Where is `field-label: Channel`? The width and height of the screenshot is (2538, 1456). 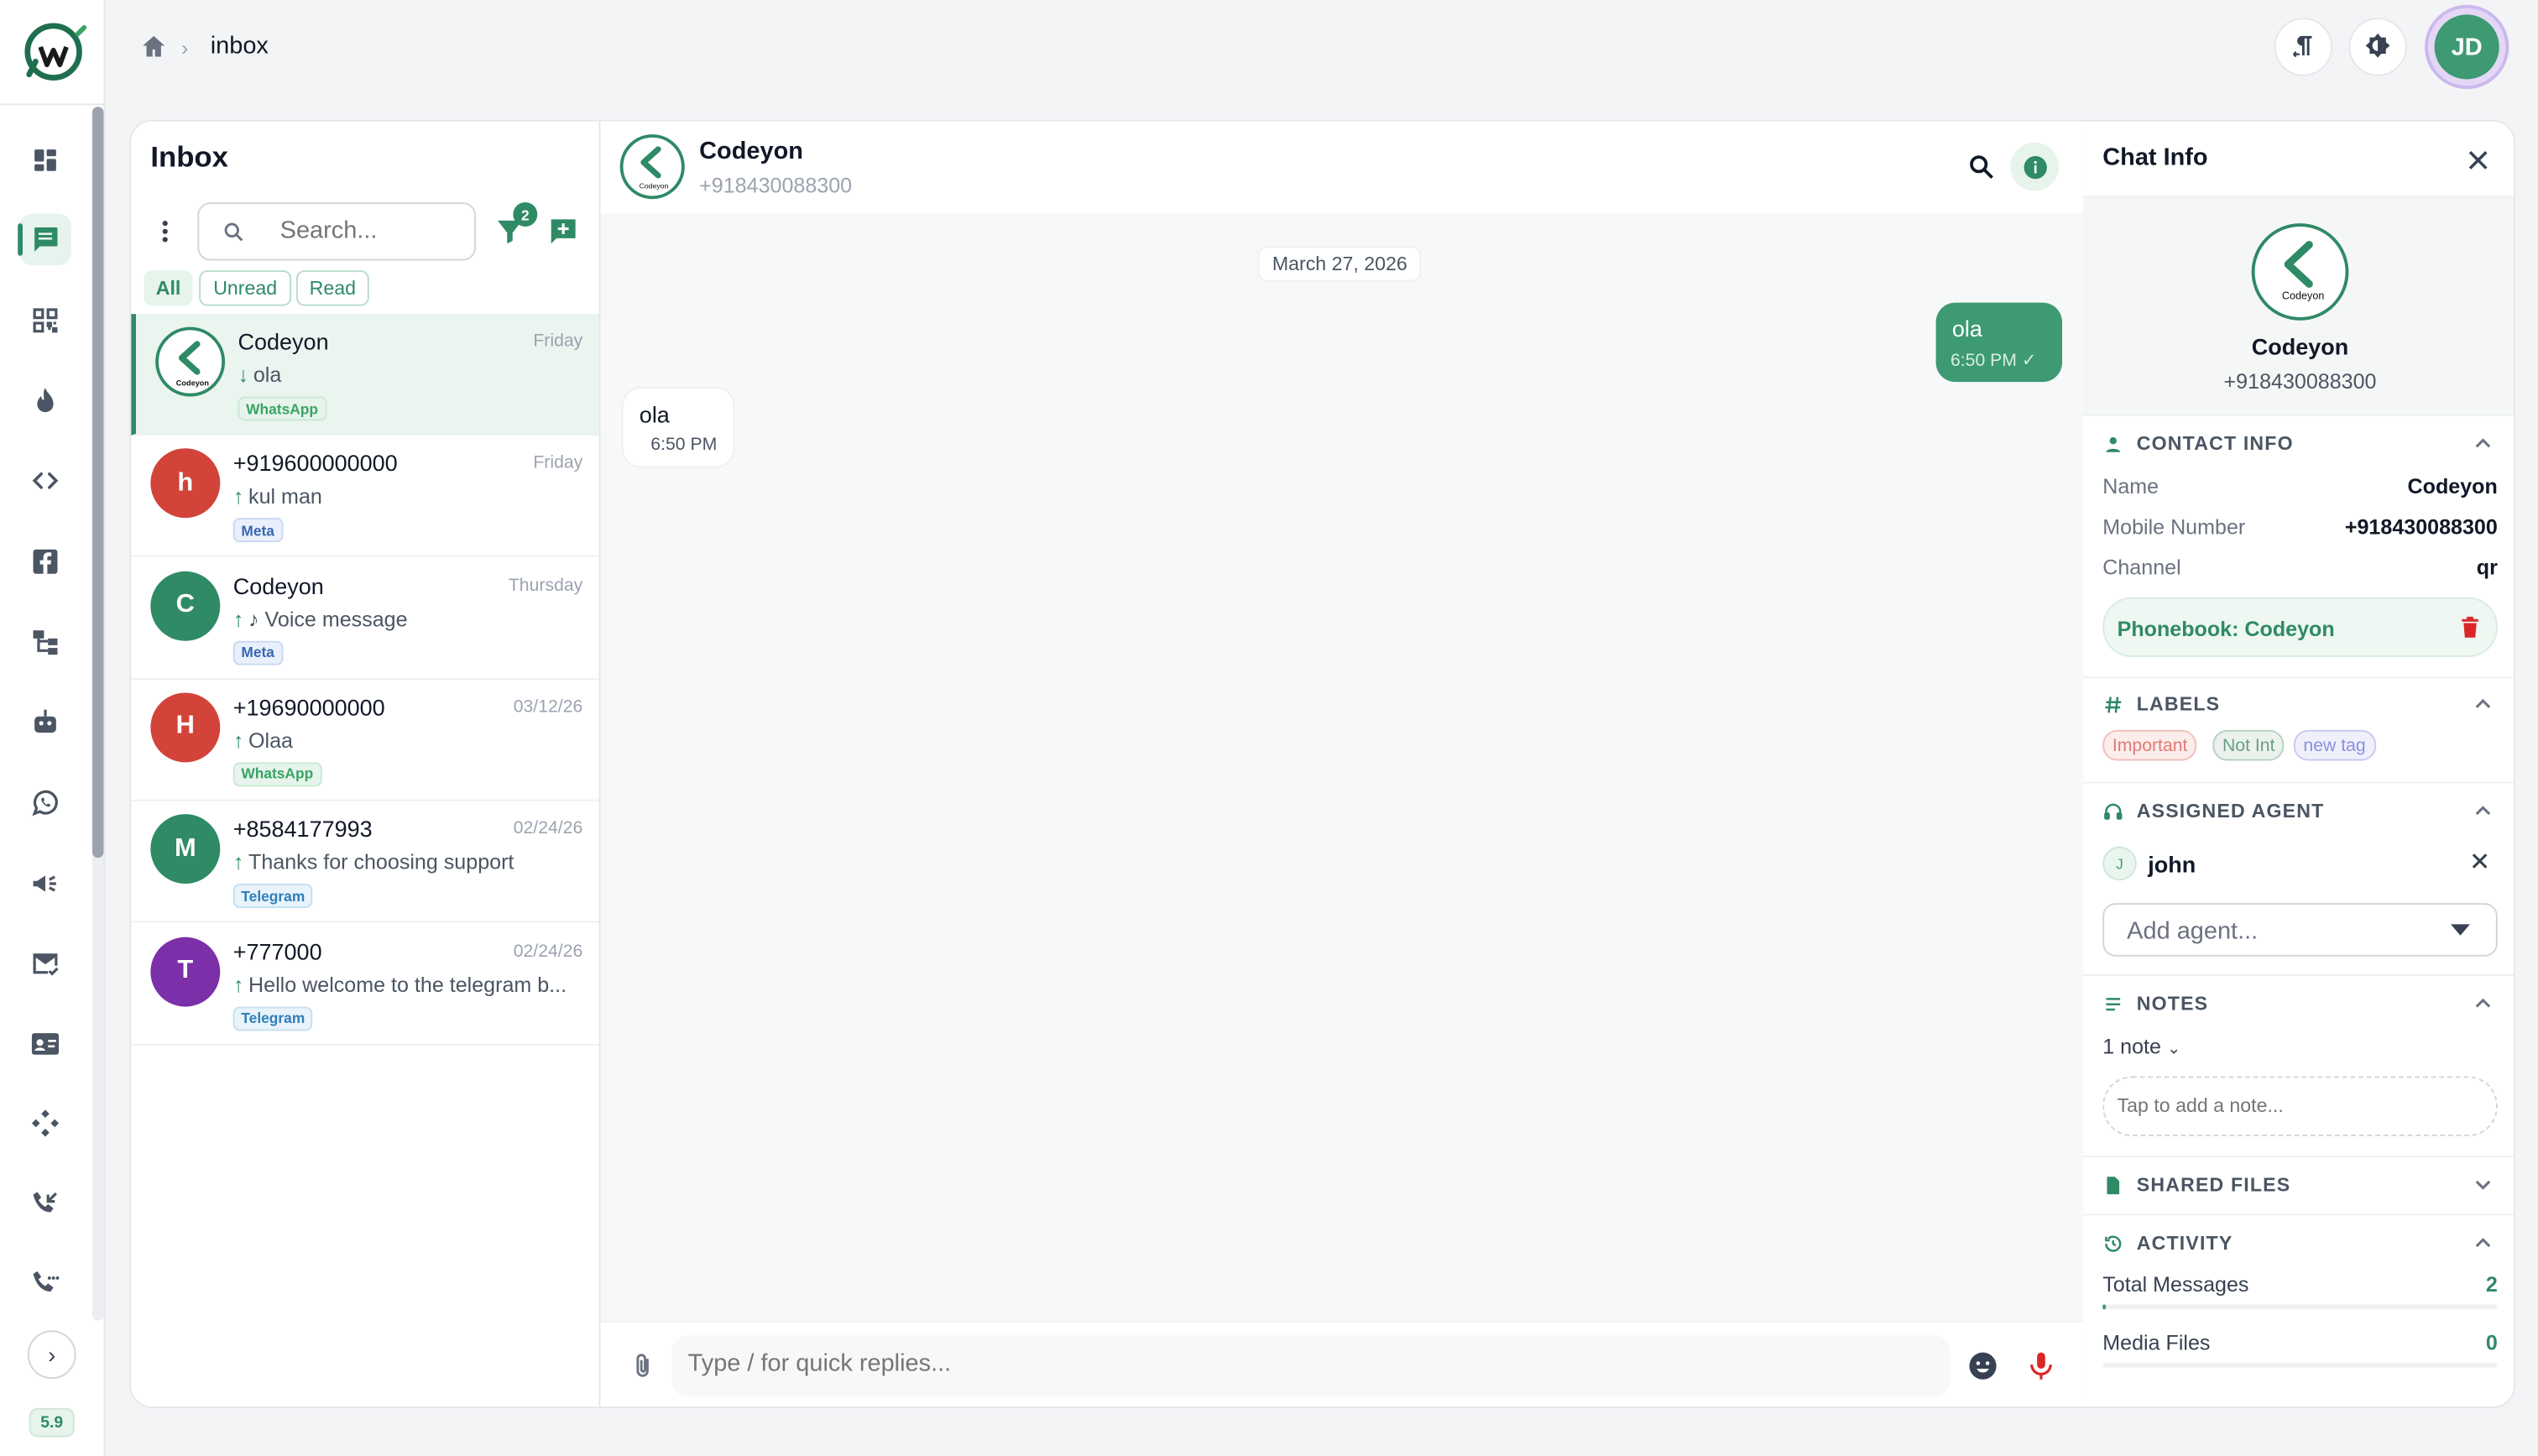
field-label: Channel is located at coordinates (2141, 567).